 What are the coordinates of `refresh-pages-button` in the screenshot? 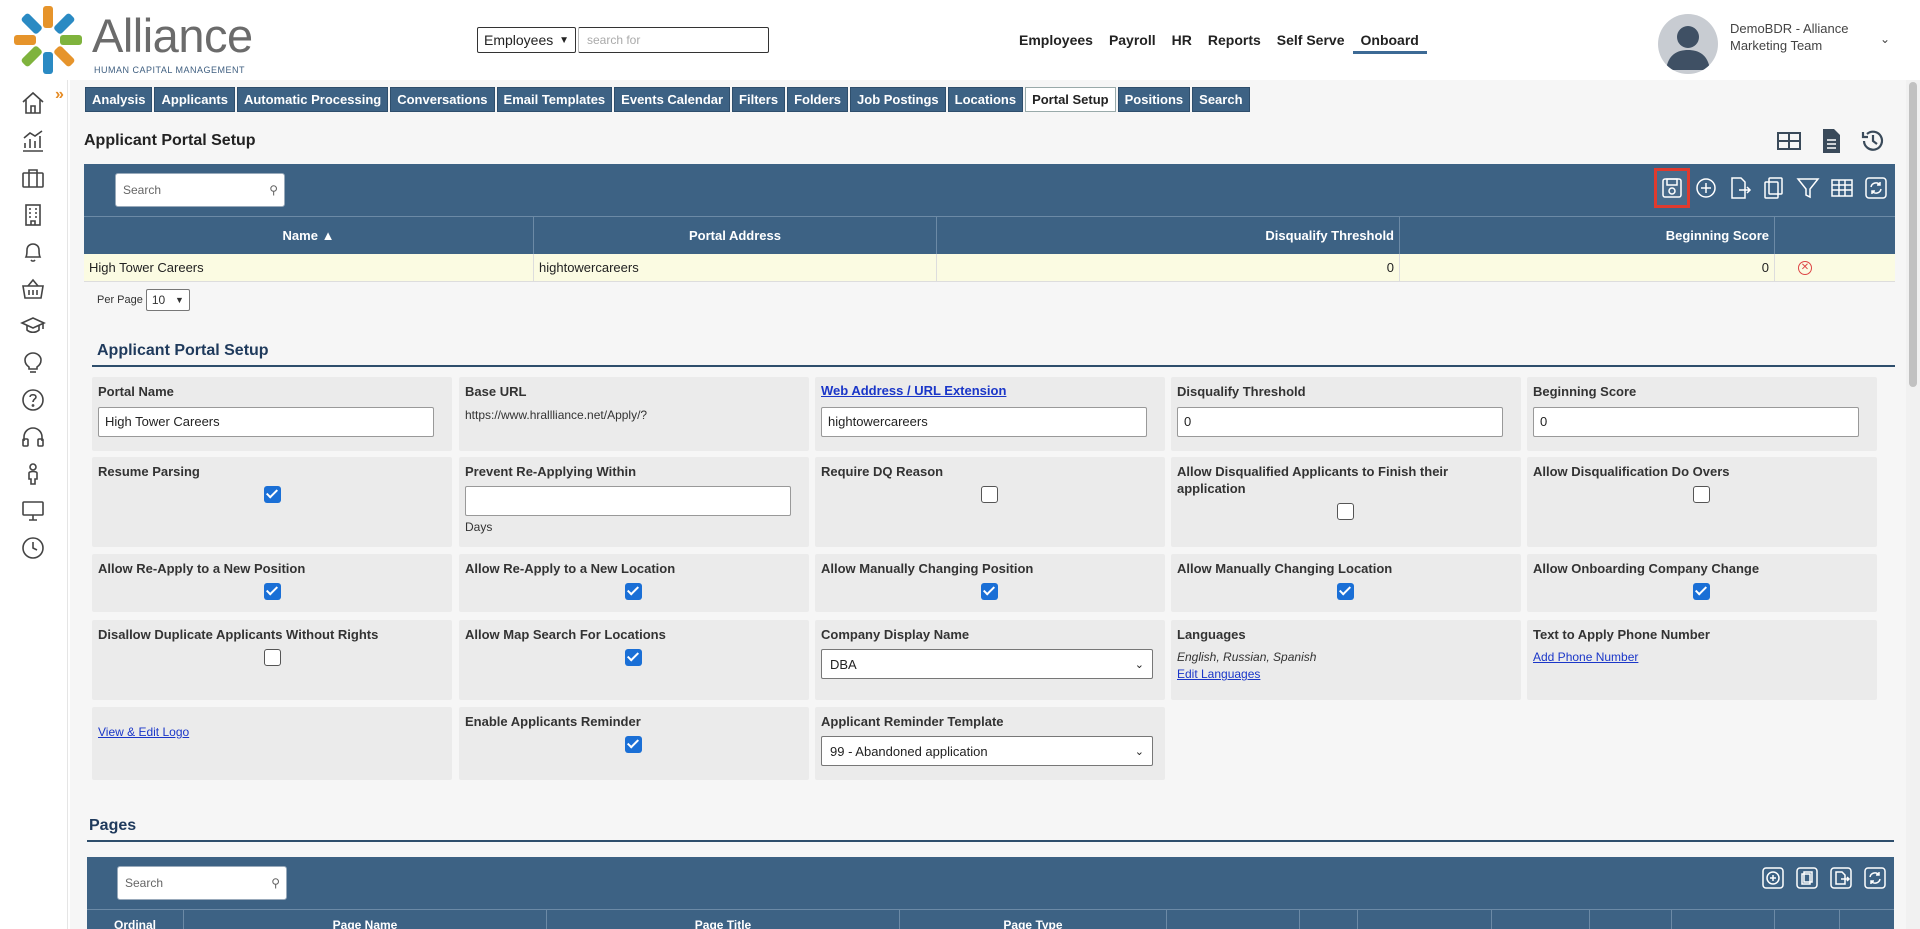 It's located at (1875, 878).